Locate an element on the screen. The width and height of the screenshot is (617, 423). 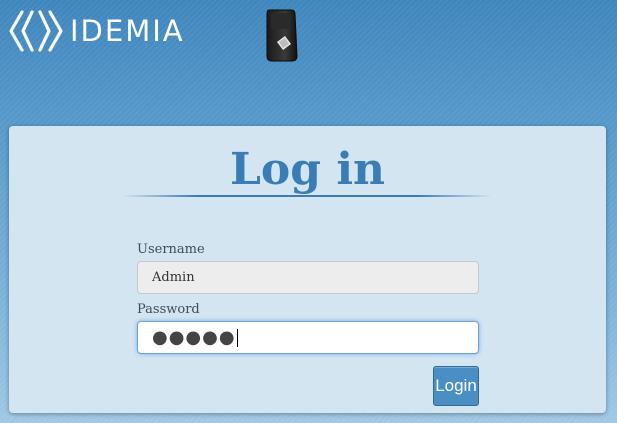
username-field: Admin is located at coordinates (308, 277).